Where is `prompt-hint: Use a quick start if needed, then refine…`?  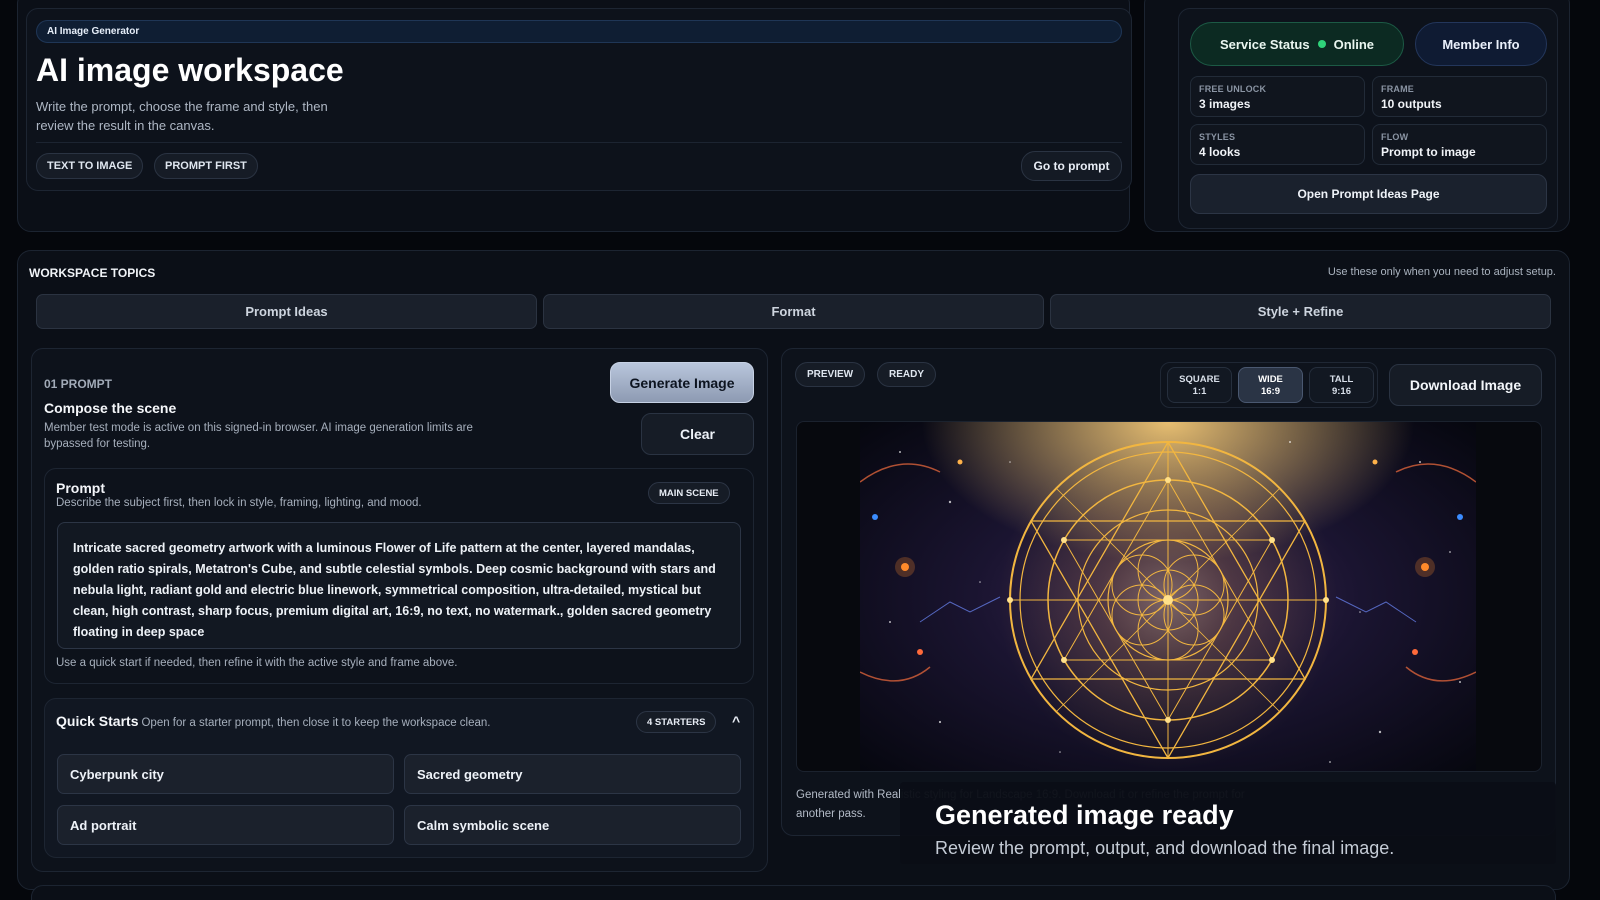
prompt-hint: Use a quick start if needed, then refine… is located at coordinates (257, 663).